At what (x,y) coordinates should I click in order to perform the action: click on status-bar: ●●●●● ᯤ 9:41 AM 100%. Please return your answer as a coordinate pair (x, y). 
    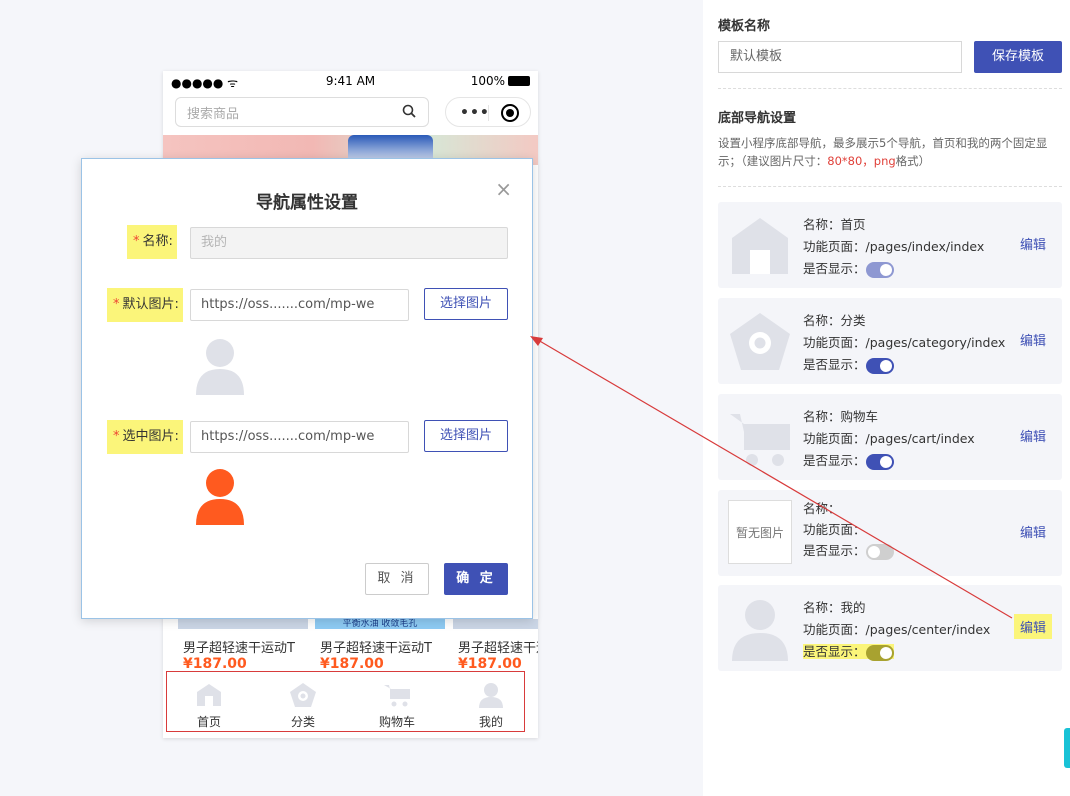
    Looking at the image, I should click on (350, 81).